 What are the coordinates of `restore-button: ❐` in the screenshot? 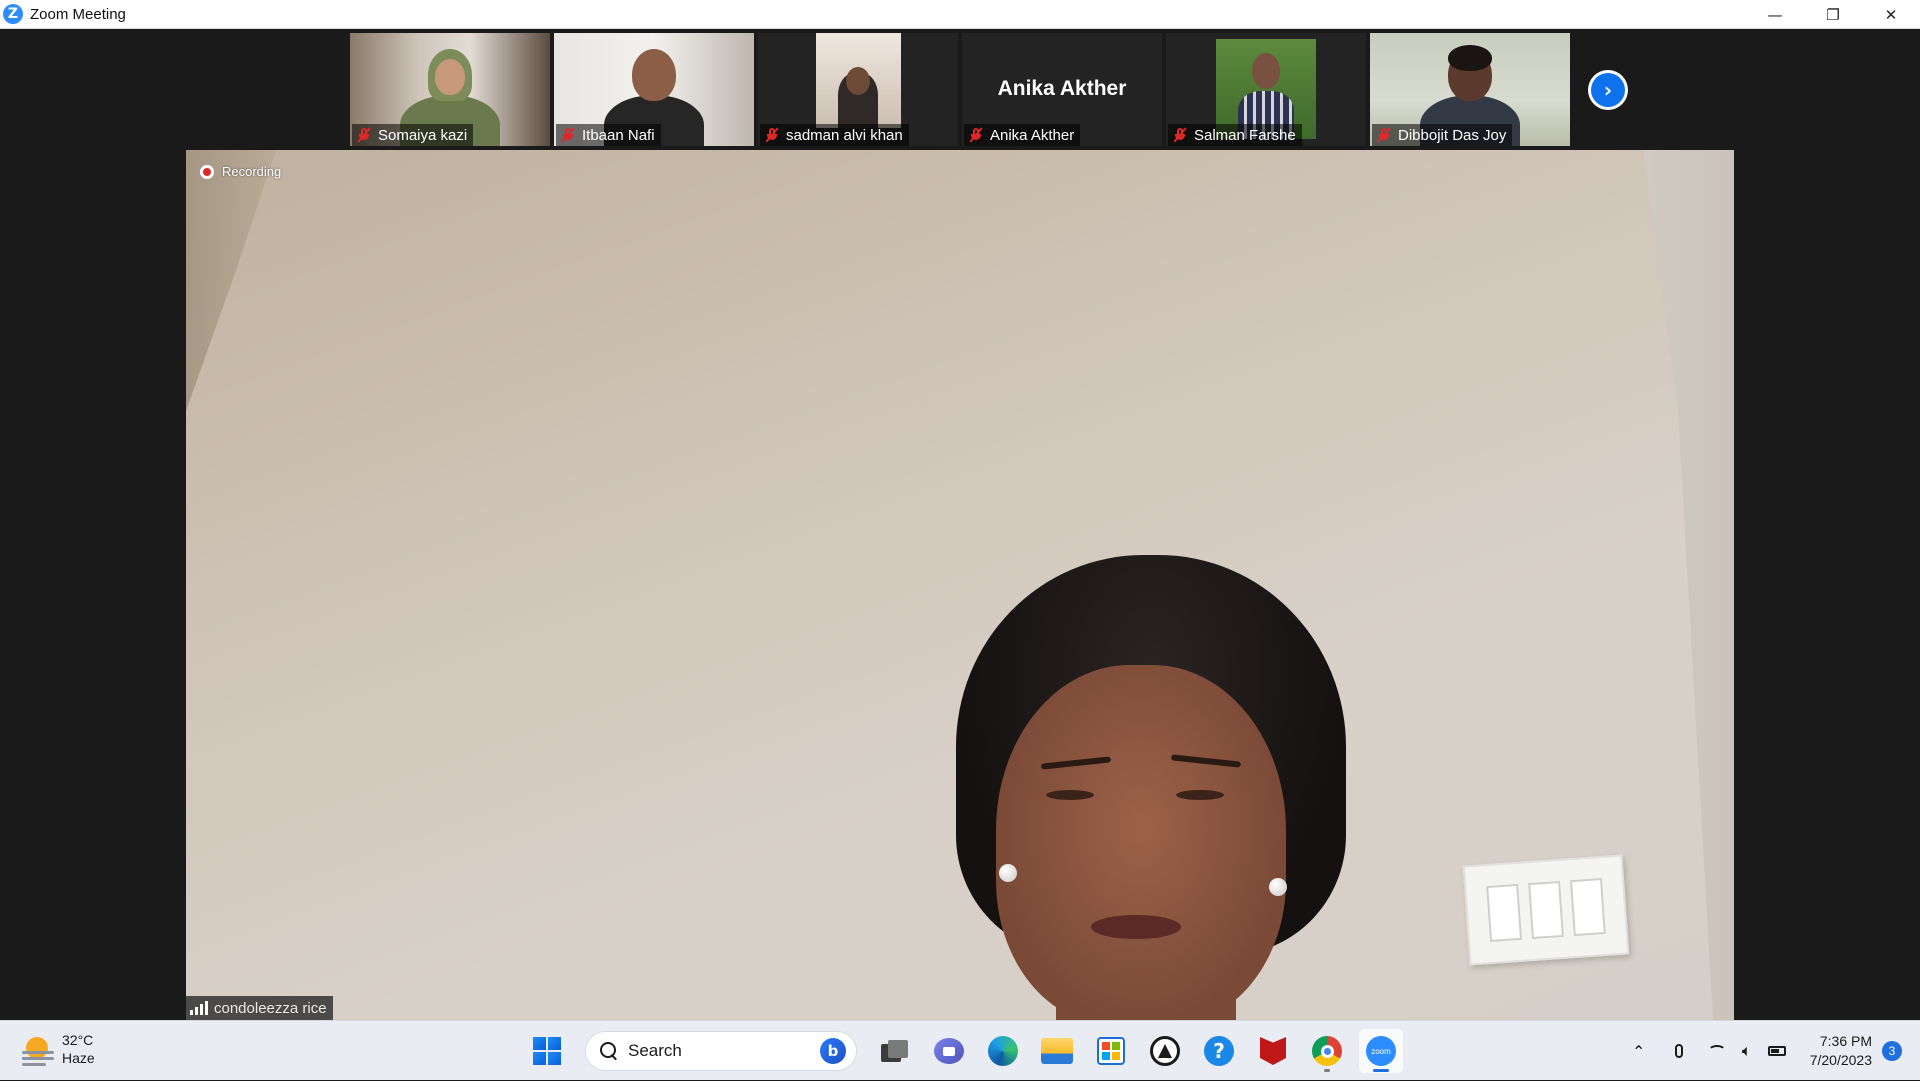 It's located at (1833, 14).